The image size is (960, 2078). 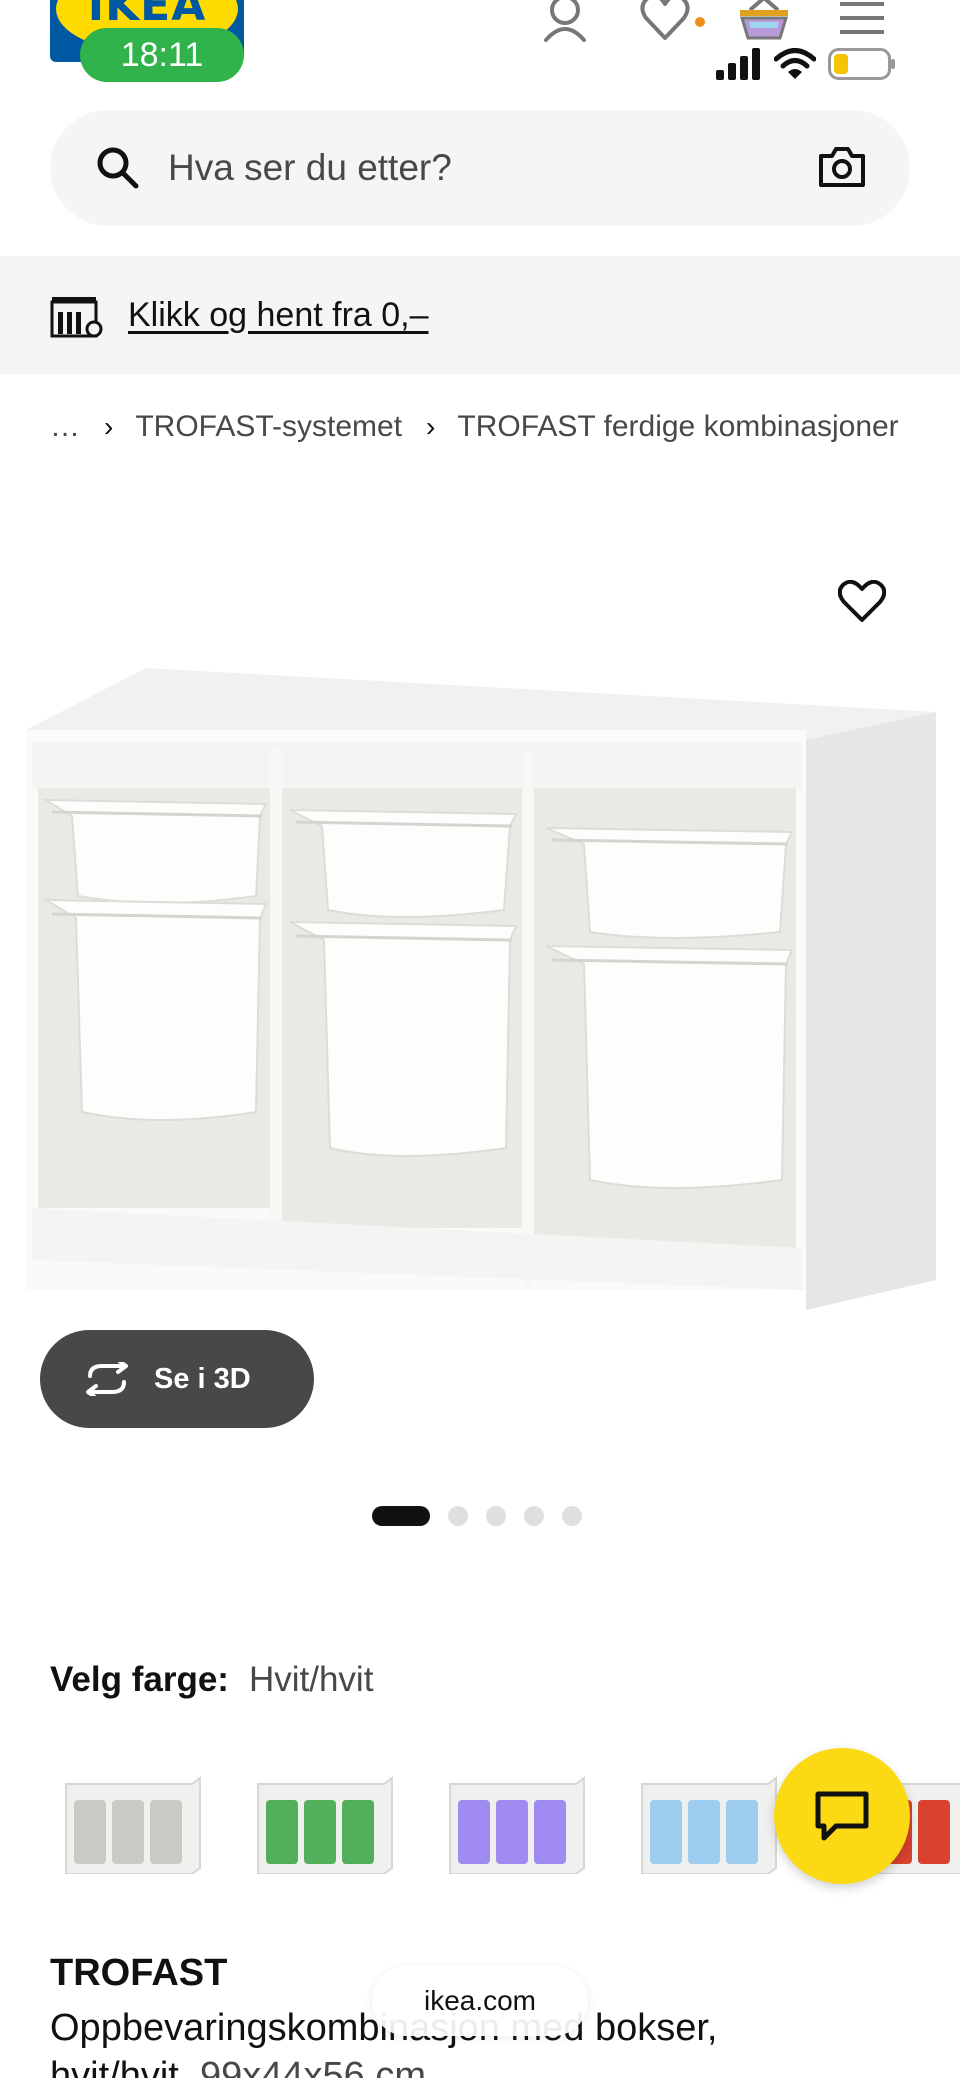 What do you see at coordinates (324, 1822) in the screenshot?
I see `swatch-green` at bounding box center [324, 1822].